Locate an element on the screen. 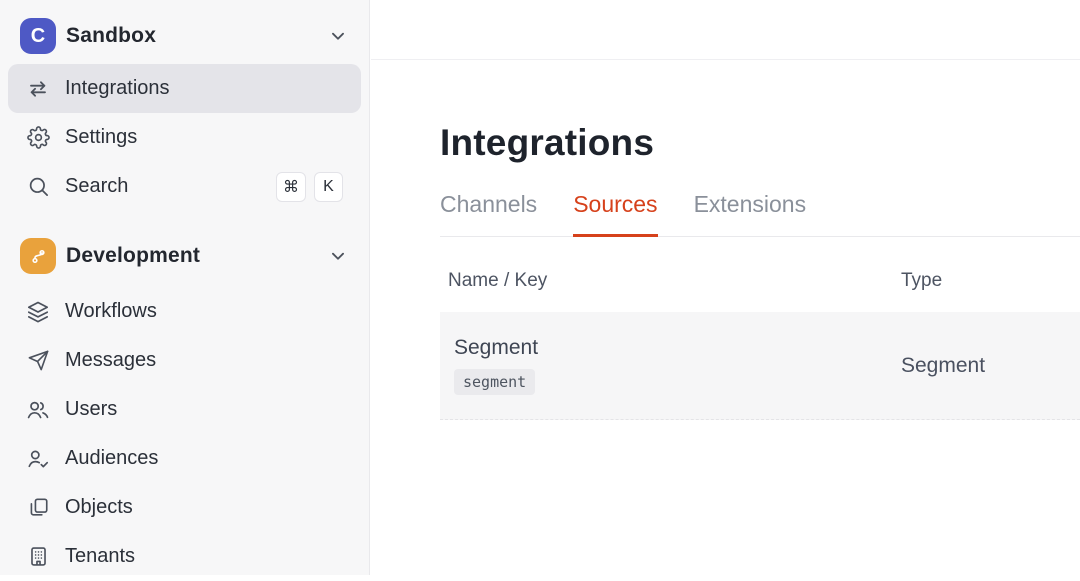  sidebar-item-tenants: Tenants is located at coordinates (184, 556).